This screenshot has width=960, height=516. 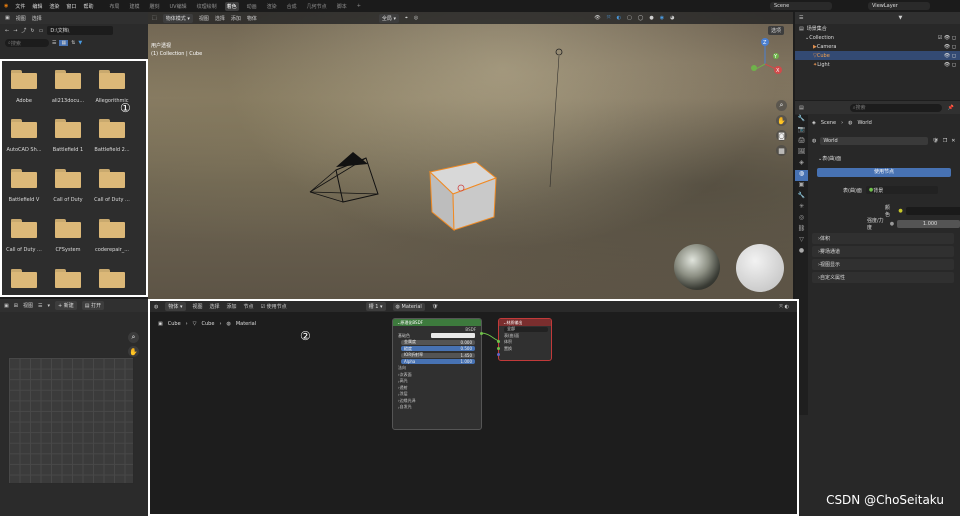 I want to click on vertical-list-icon: ☰, so click(x=54, y=43).